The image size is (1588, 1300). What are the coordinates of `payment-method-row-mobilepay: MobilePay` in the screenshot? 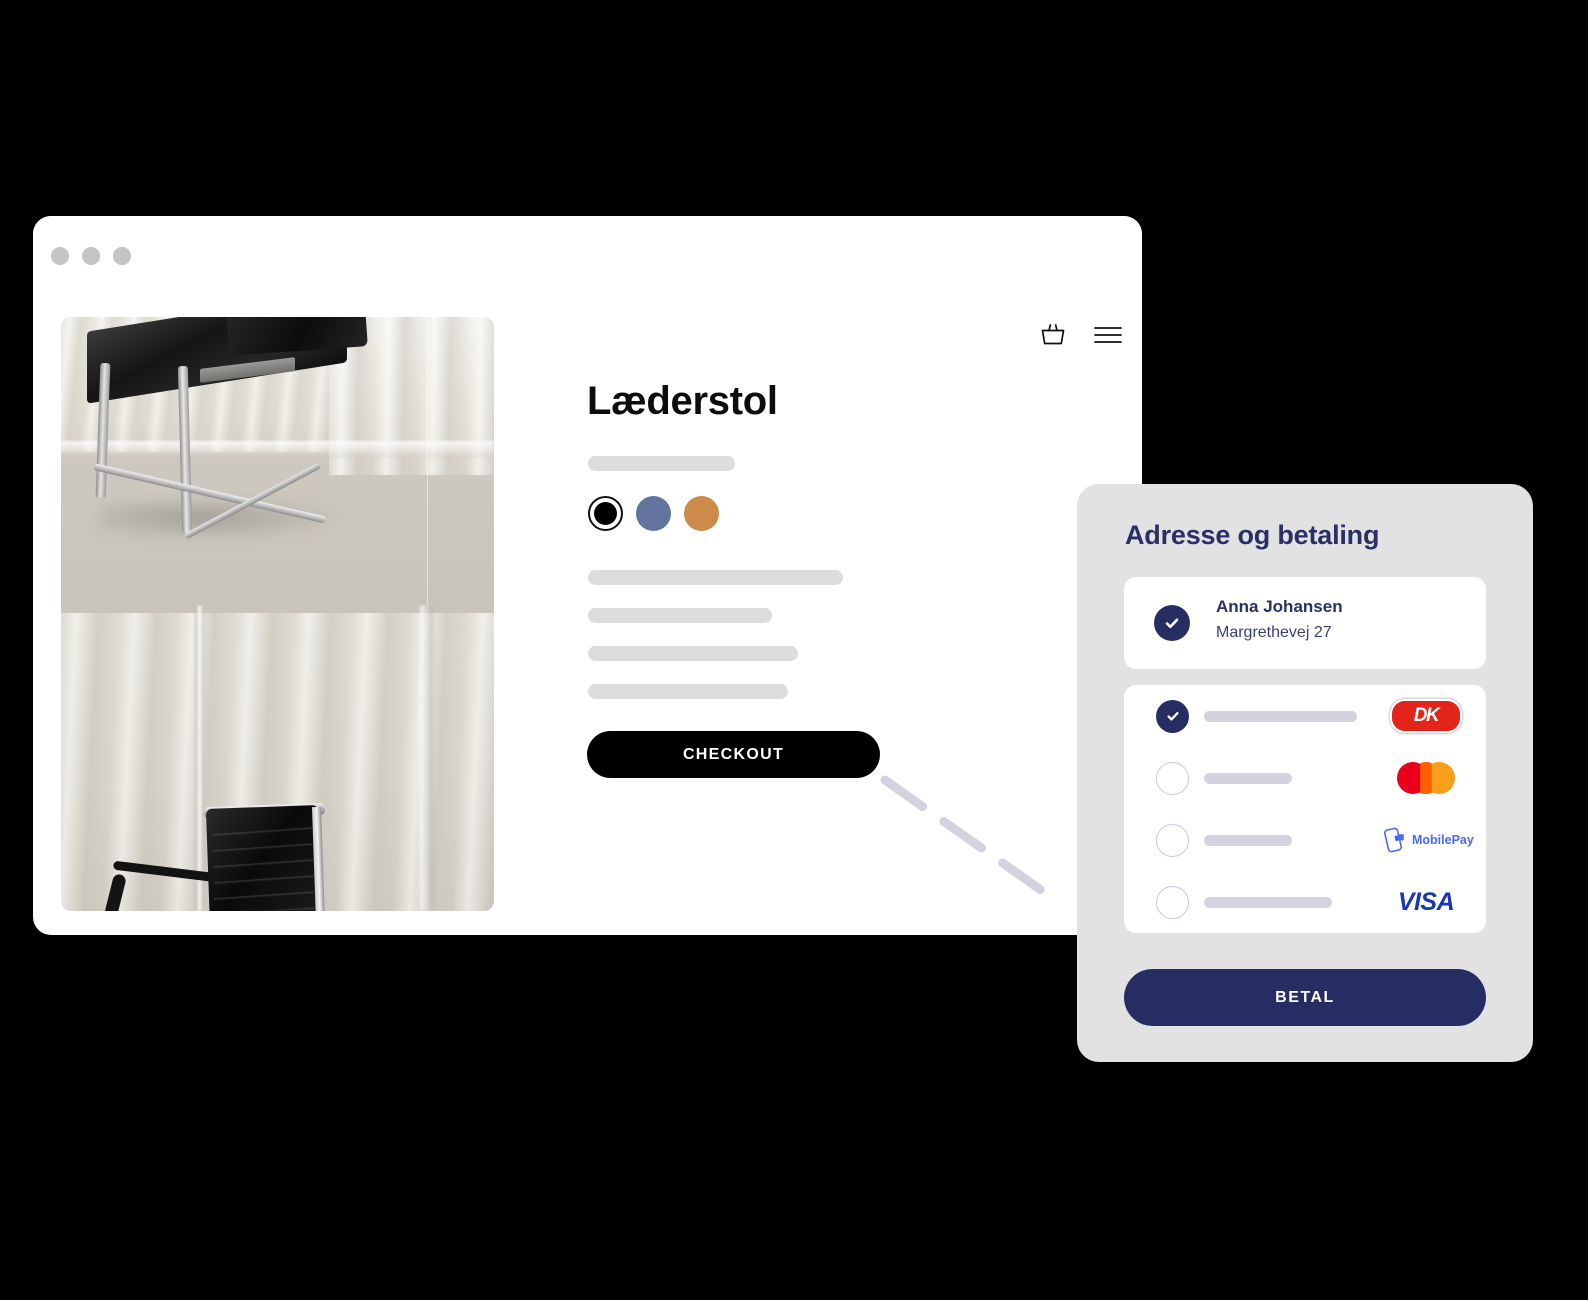 It's located at (1305, 840).